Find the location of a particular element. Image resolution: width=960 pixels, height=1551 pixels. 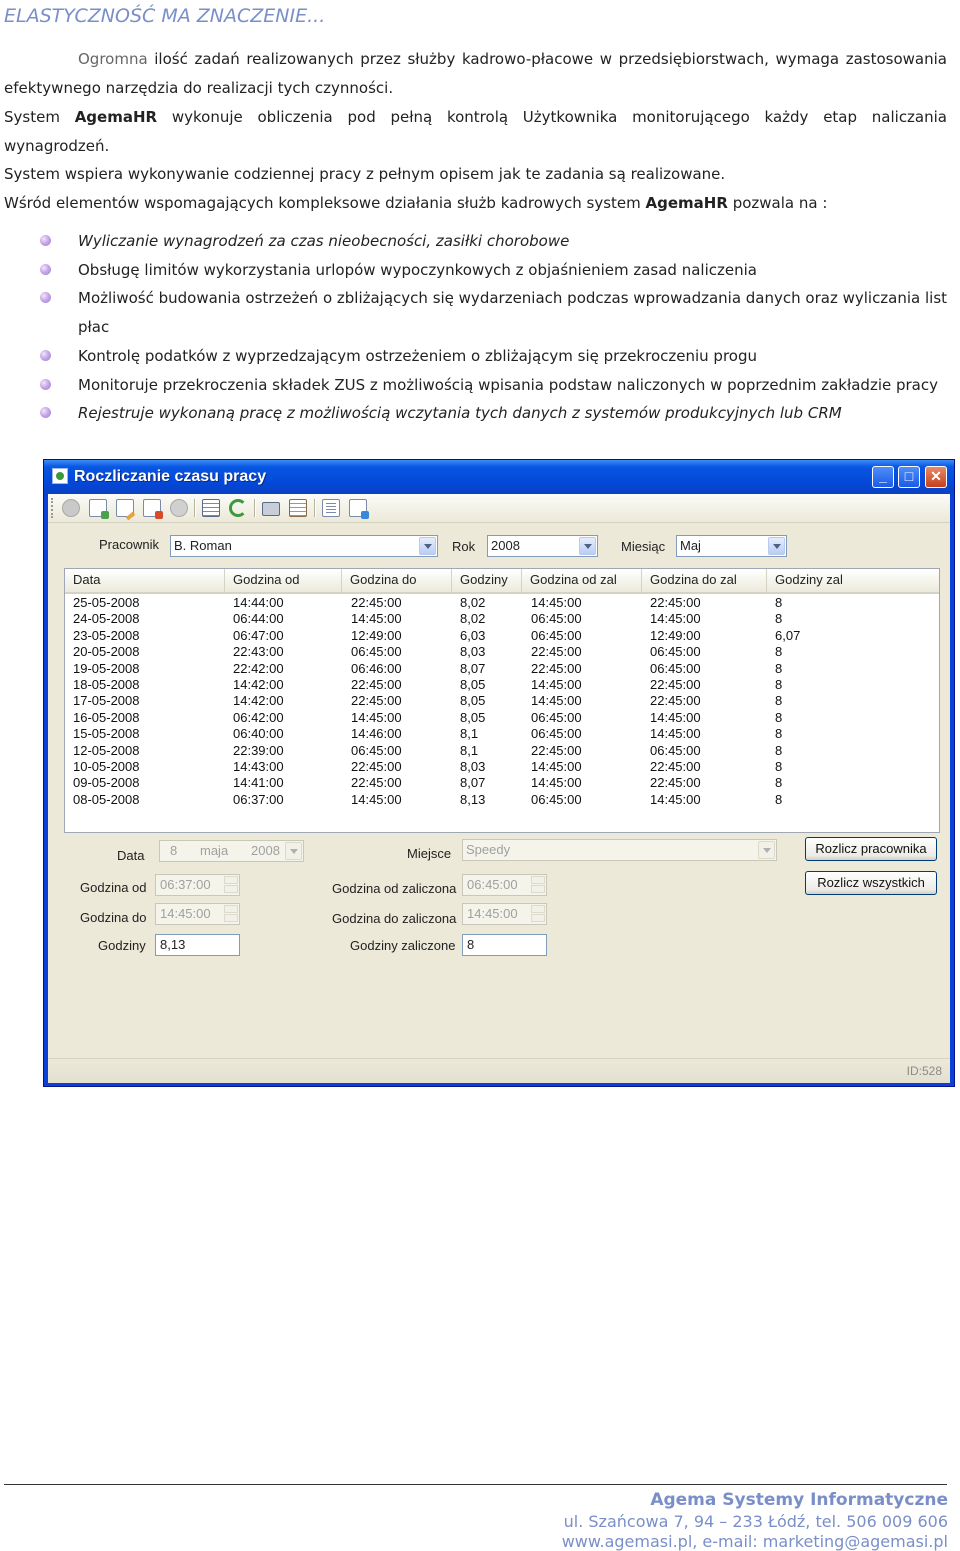

table-cell: 22:39:00 is located at coordinates (258, 750).